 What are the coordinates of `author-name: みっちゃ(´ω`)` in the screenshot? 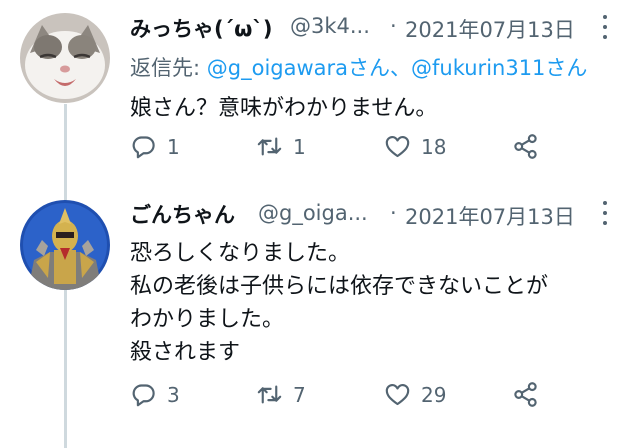 It's located at (201, 28).